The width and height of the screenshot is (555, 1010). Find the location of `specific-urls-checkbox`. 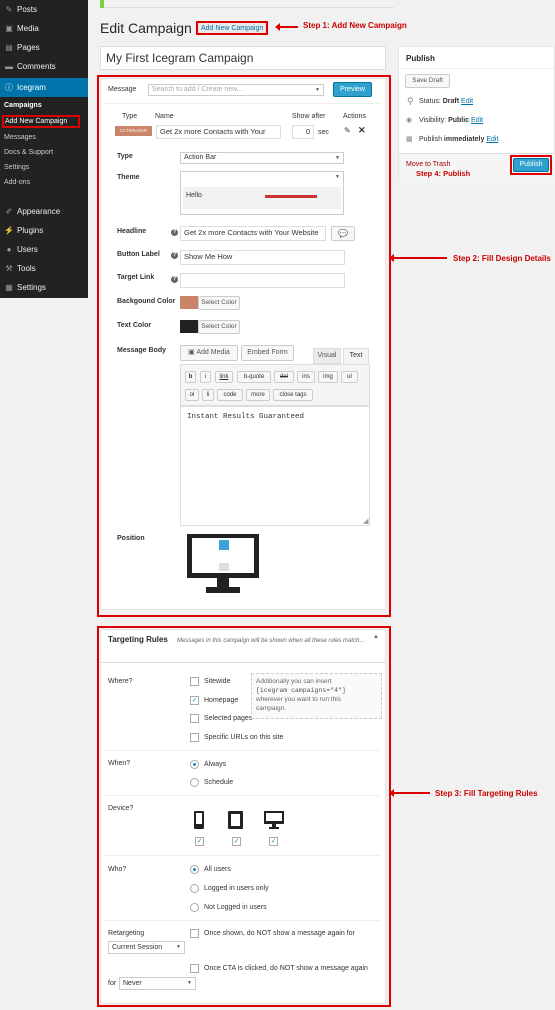

specific-urls-checkbox is located at coordinates (194, 737).